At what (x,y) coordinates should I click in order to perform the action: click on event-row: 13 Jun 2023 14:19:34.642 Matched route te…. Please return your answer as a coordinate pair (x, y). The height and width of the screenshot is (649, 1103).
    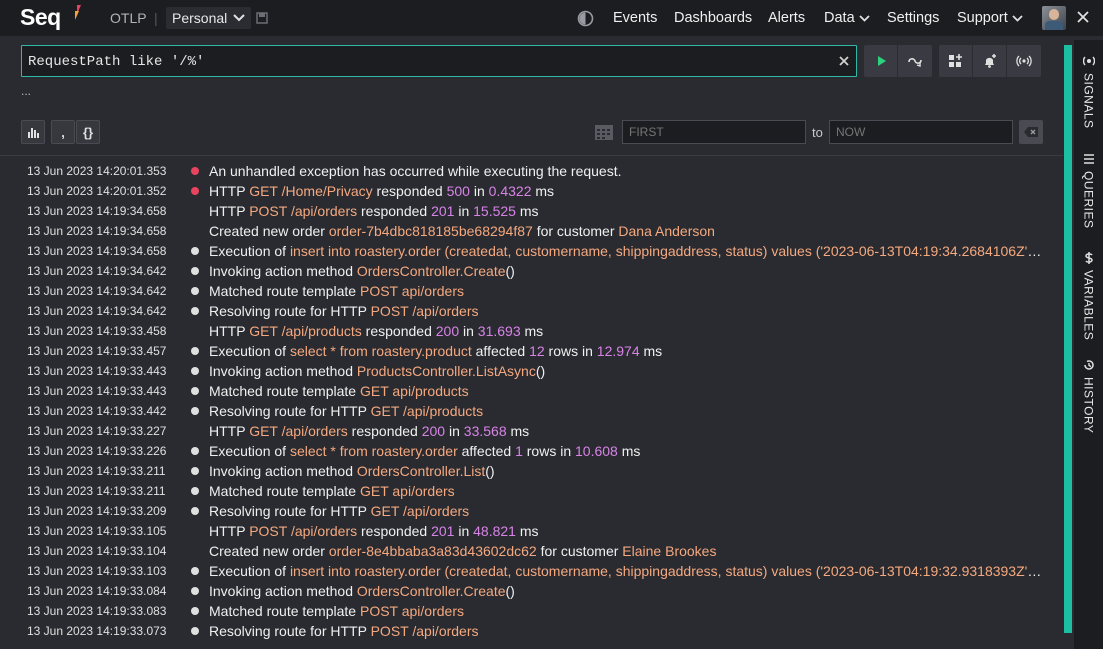
    Looking at the image, I should click on (527, 291).